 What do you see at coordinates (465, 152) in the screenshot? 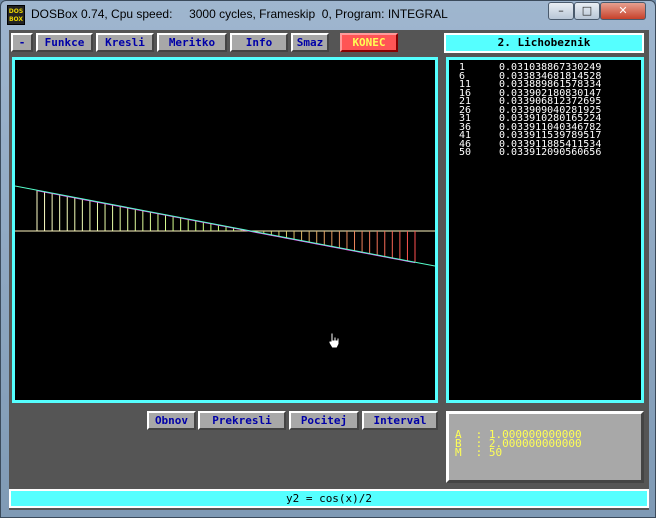
I see `result-iterations: 50` at bounding box center [465, 152].